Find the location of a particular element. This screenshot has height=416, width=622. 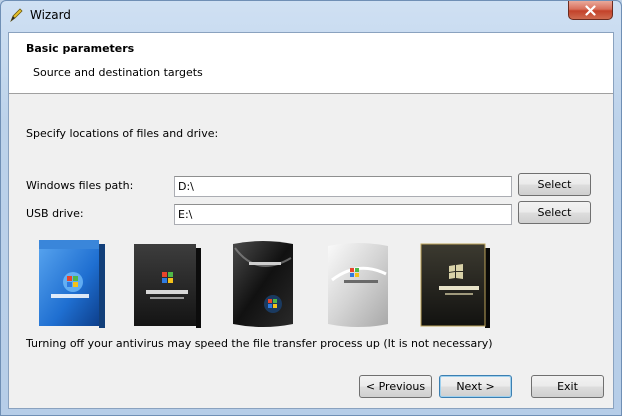

header-title: Basic parameters is located at coordinates (80, 48).